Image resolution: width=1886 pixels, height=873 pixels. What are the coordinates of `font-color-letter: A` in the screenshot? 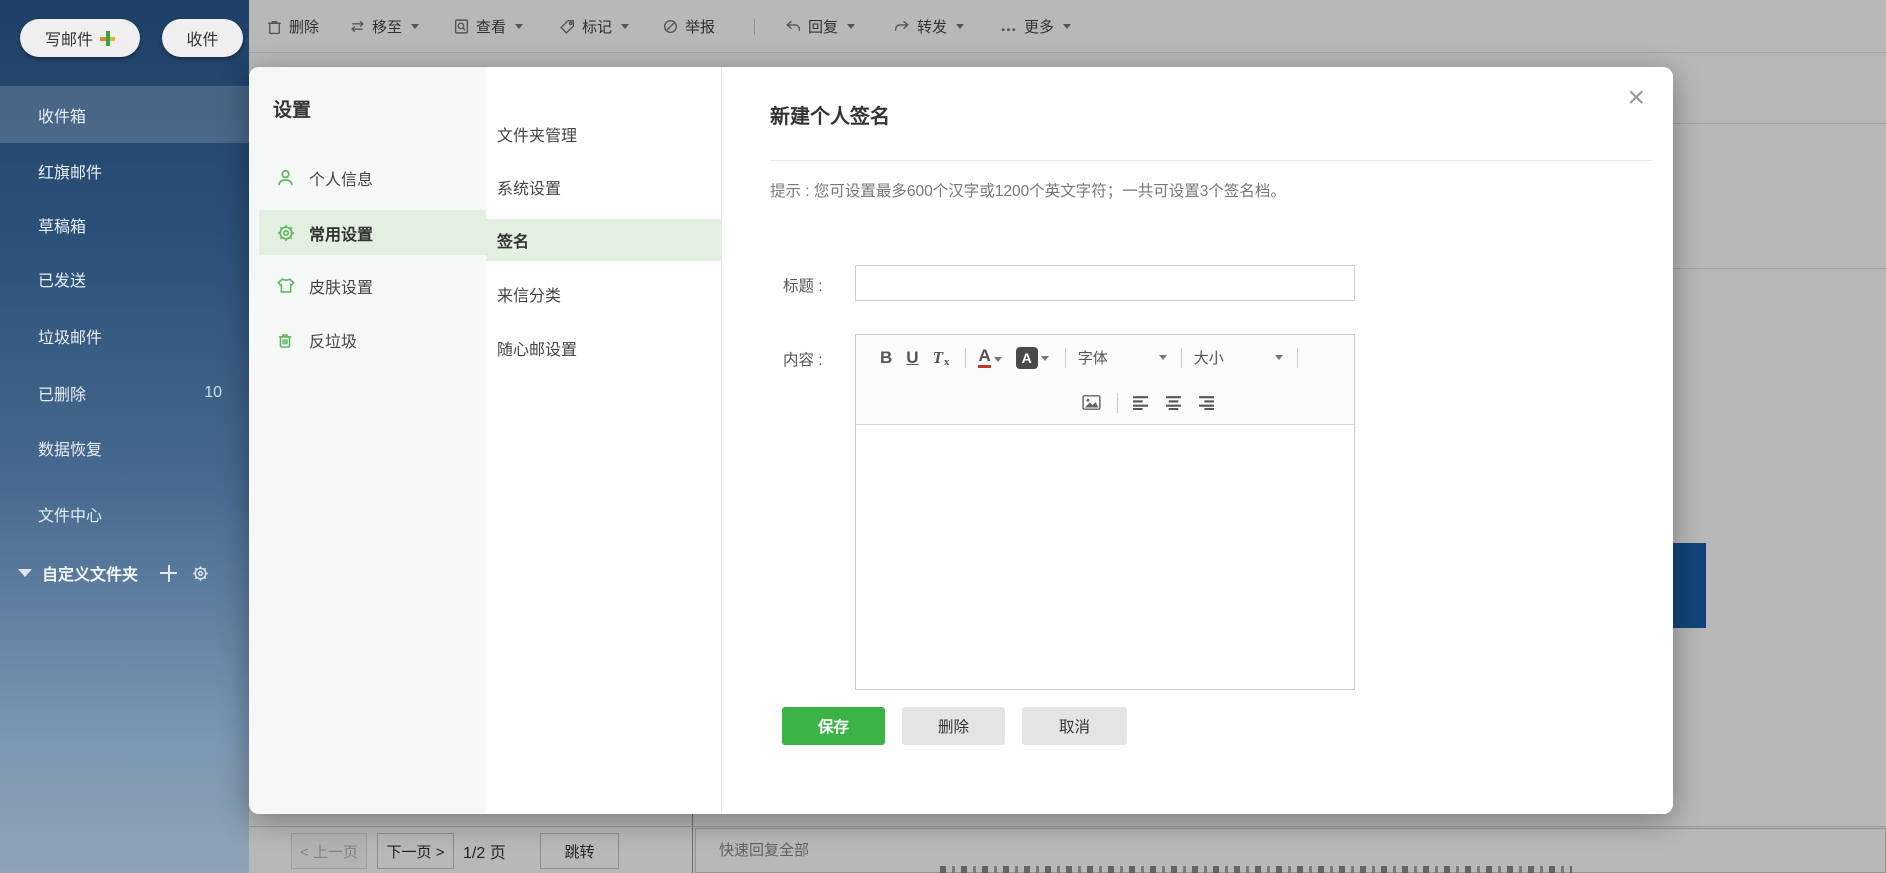 It's located at (984, 357).